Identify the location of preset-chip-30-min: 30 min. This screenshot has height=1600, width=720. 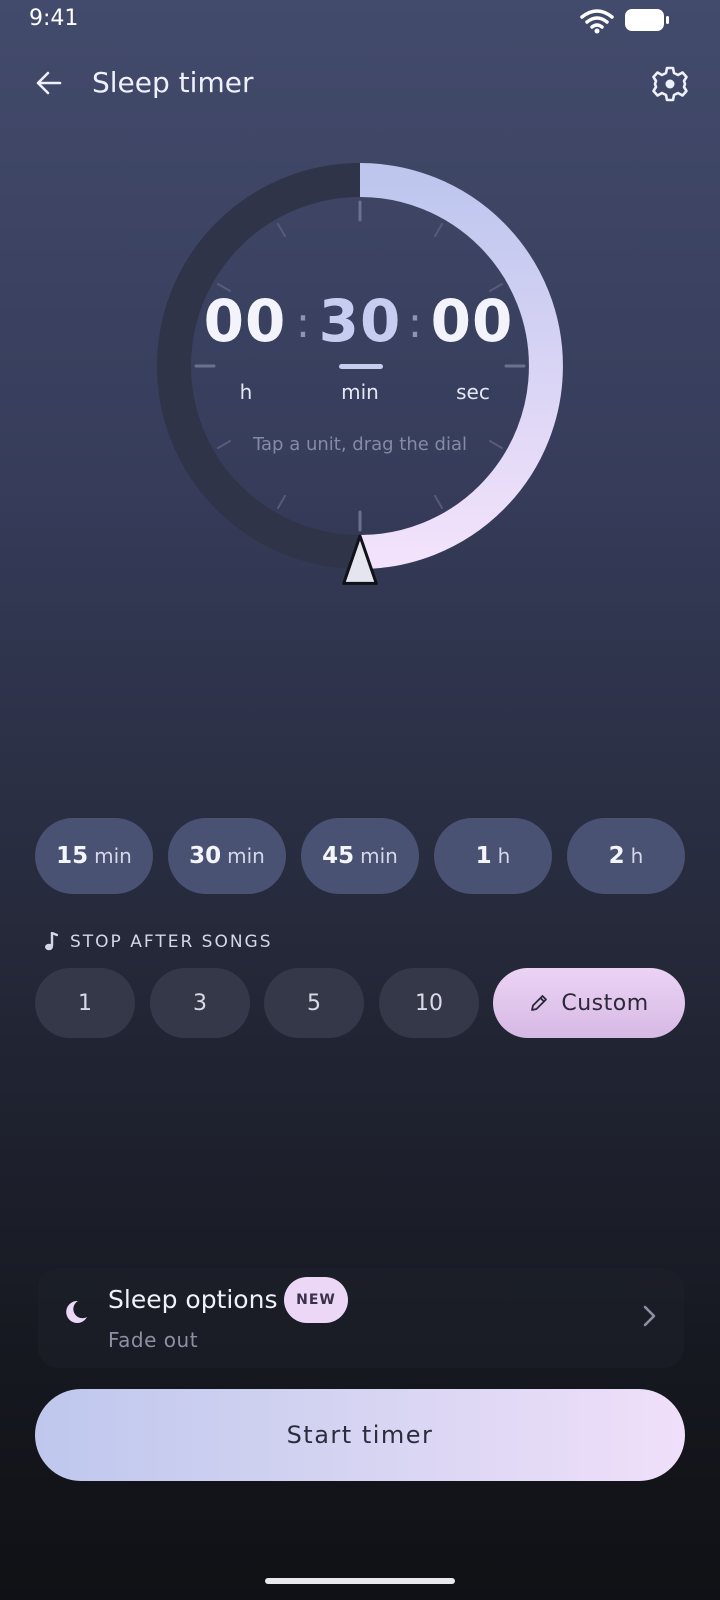
(227, 856).